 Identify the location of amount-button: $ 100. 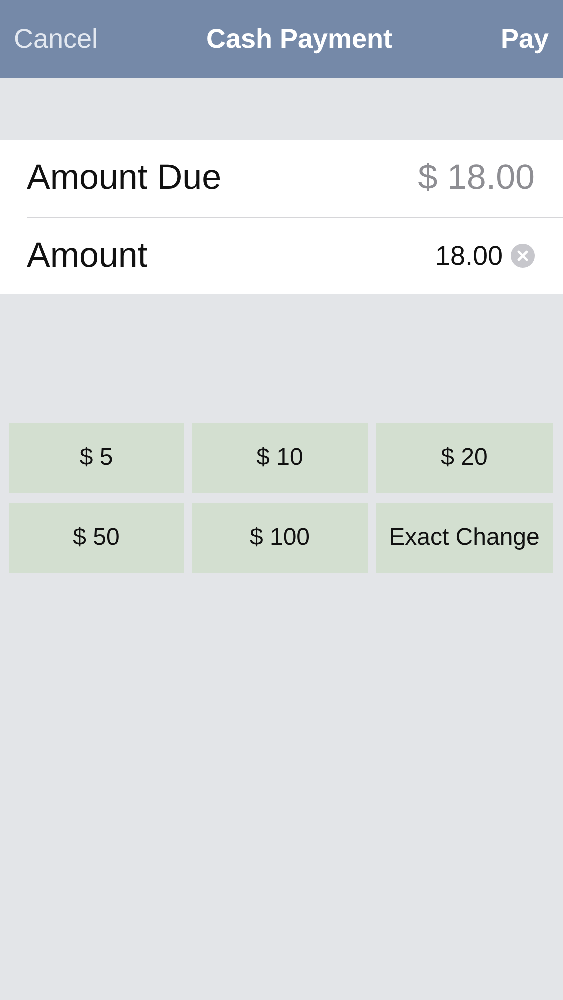
(280, 538).